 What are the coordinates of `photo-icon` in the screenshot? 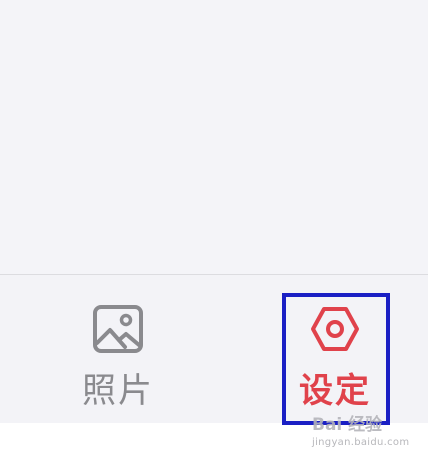 It's located at (118, 330).